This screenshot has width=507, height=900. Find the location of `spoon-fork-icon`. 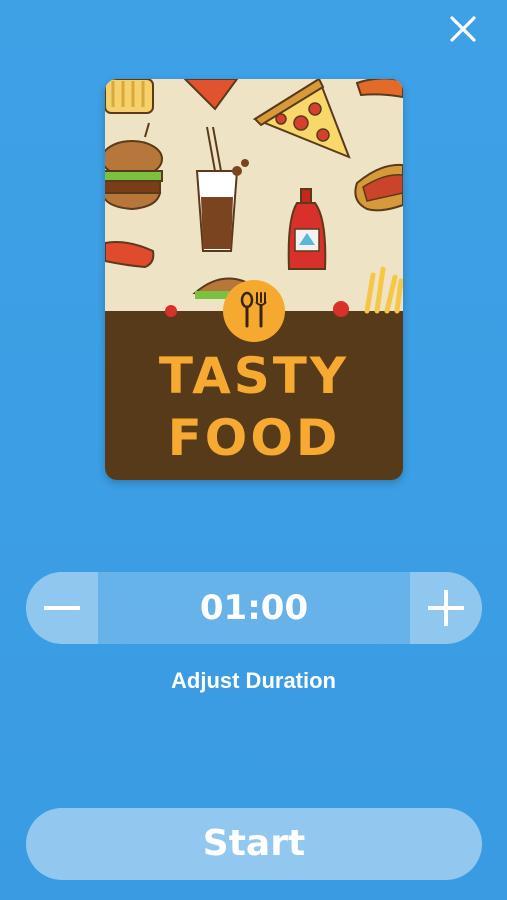

spoon-fork-icon is located at coordinates (253, 309).